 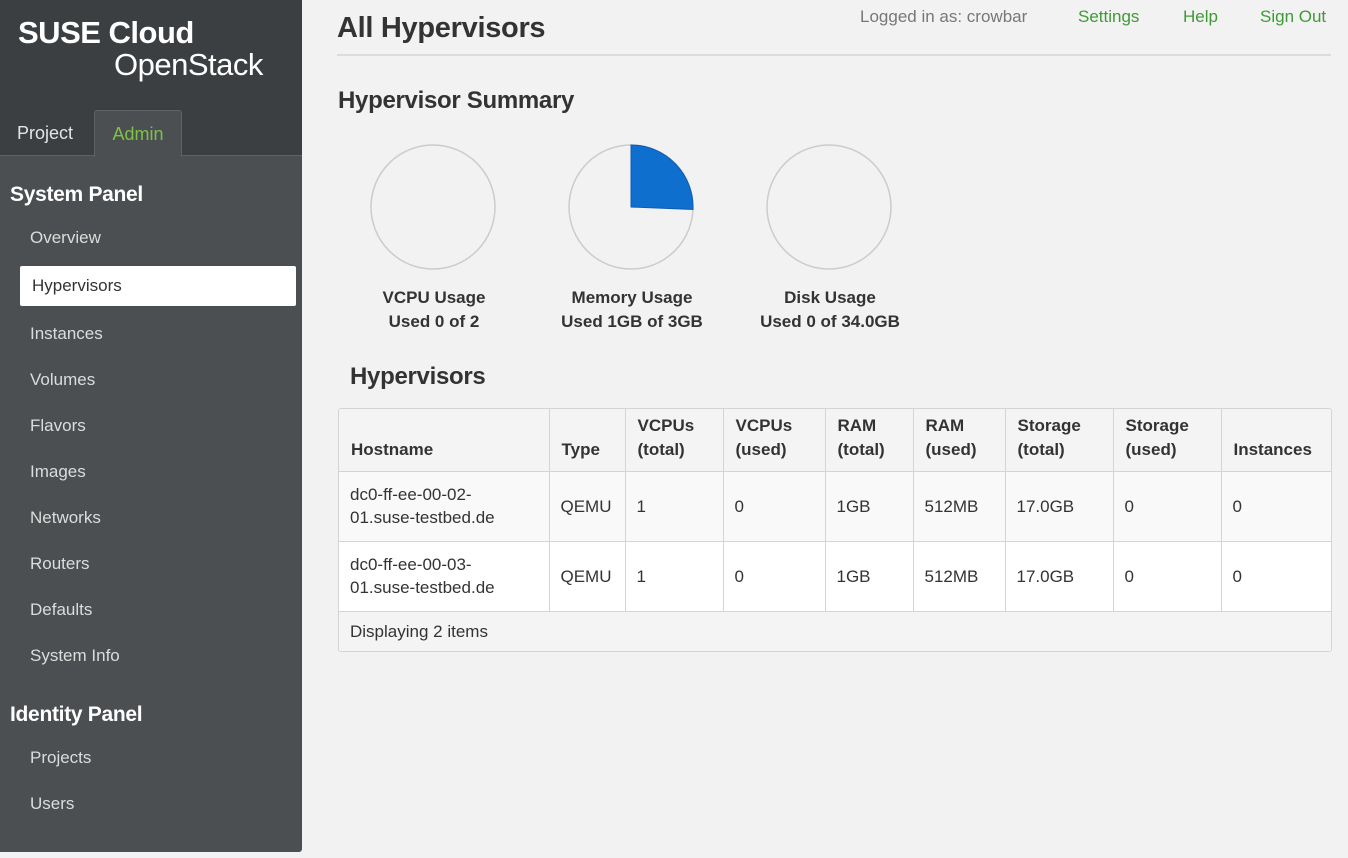 I want to click on dashboard-tabs: Project Admin, so click(x=151, y=133).